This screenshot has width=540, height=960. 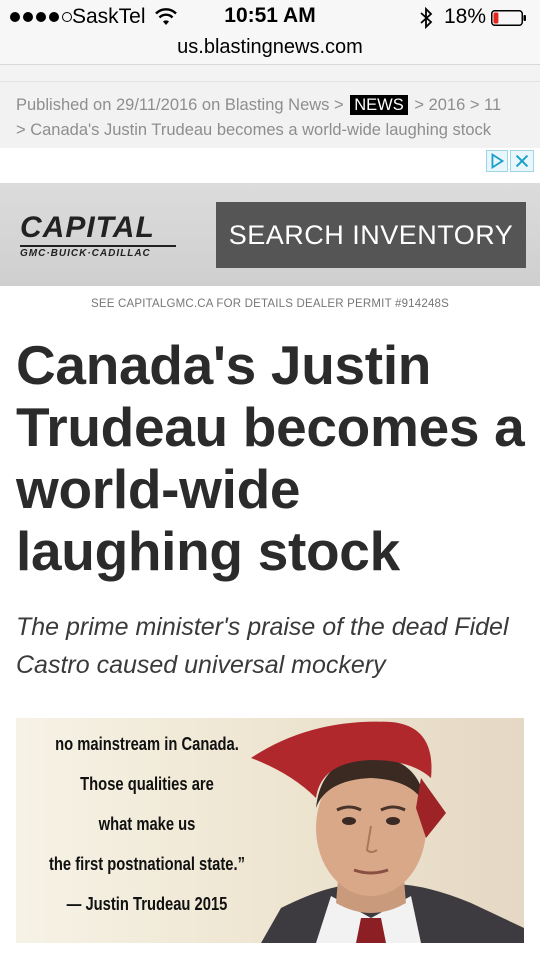 I want to click on breadcrumb-date-links: > 2016 > 11, so click(x=457, y=105).